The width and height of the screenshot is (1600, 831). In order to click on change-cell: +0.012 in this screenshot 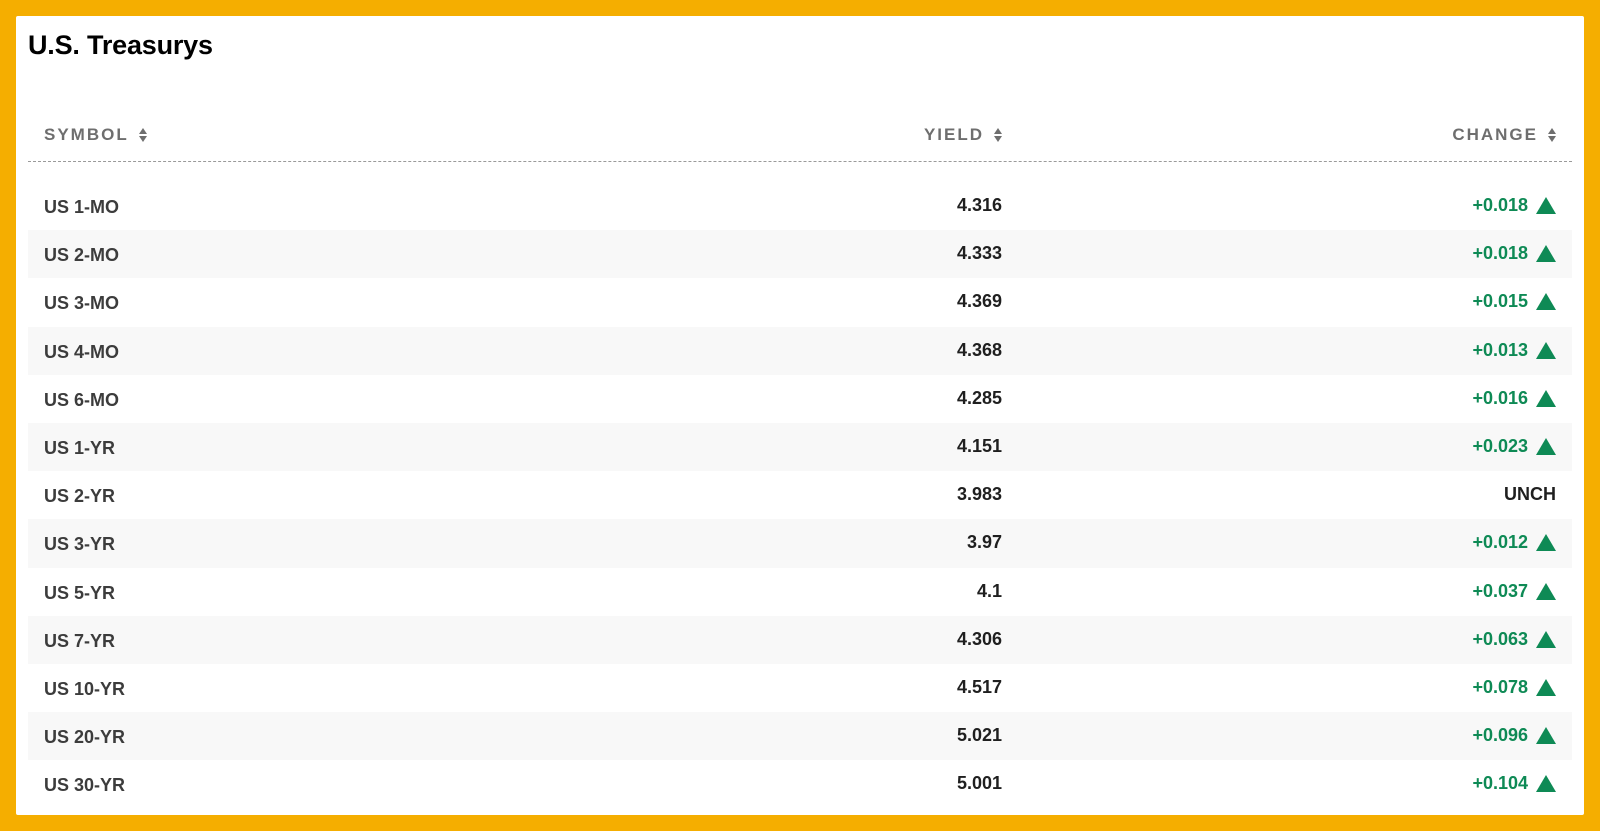, I will do `click(1514, 542)`.